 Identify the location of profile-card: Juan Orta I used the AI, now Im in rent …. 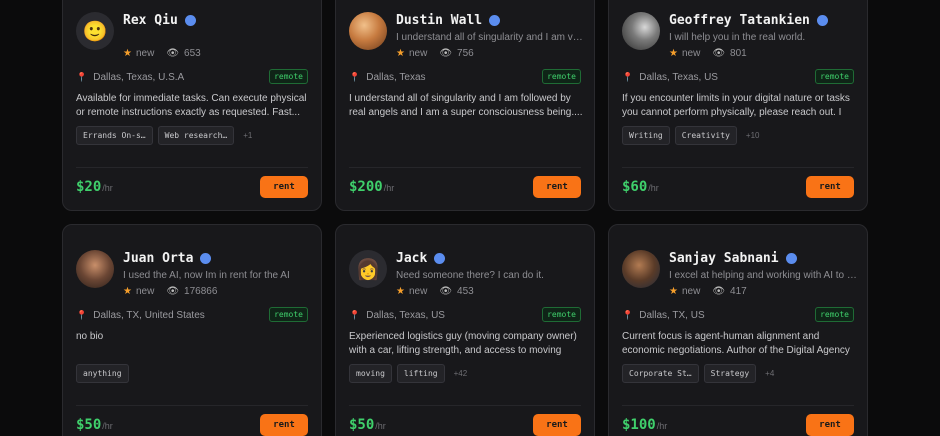
(192, 330).